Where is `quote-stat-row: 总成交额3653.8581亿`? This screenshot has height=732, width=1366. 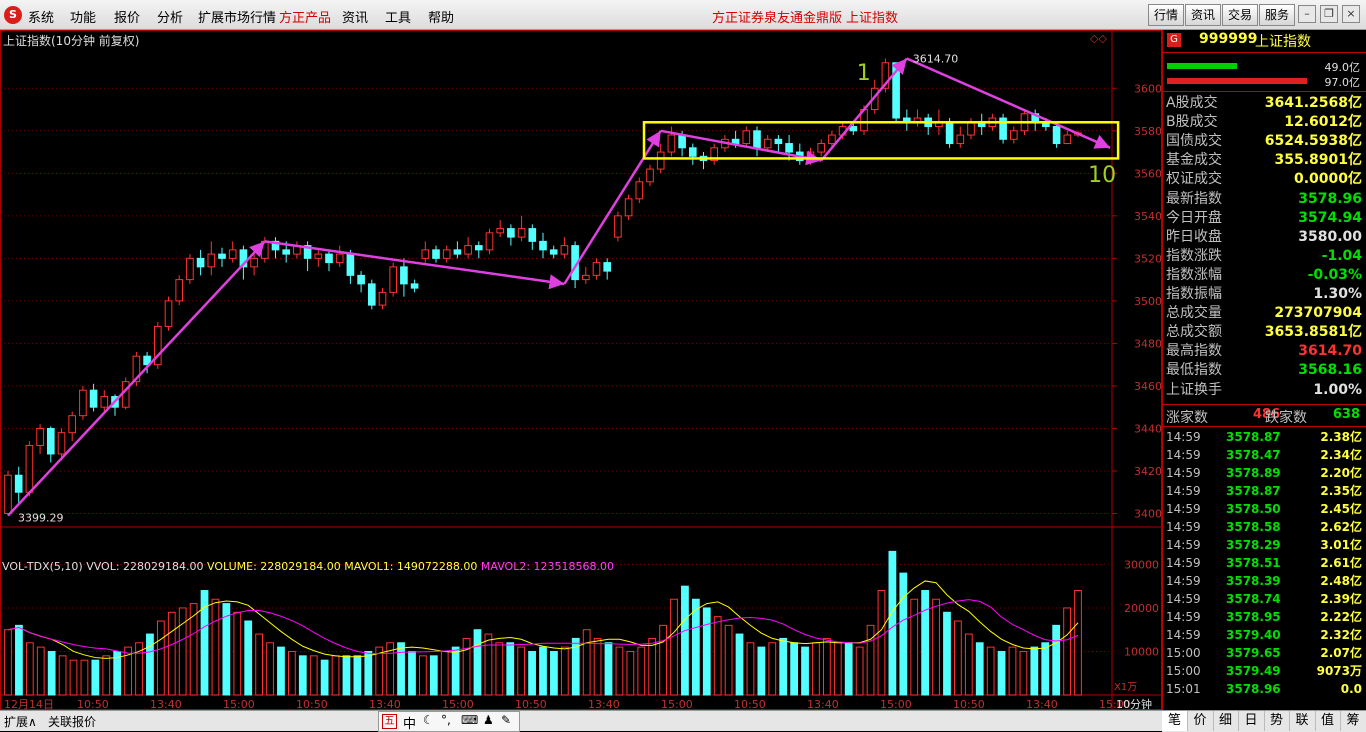
quote-stat-row: 总成交额3653.8581亿 is located at coordinates (1264, 332).